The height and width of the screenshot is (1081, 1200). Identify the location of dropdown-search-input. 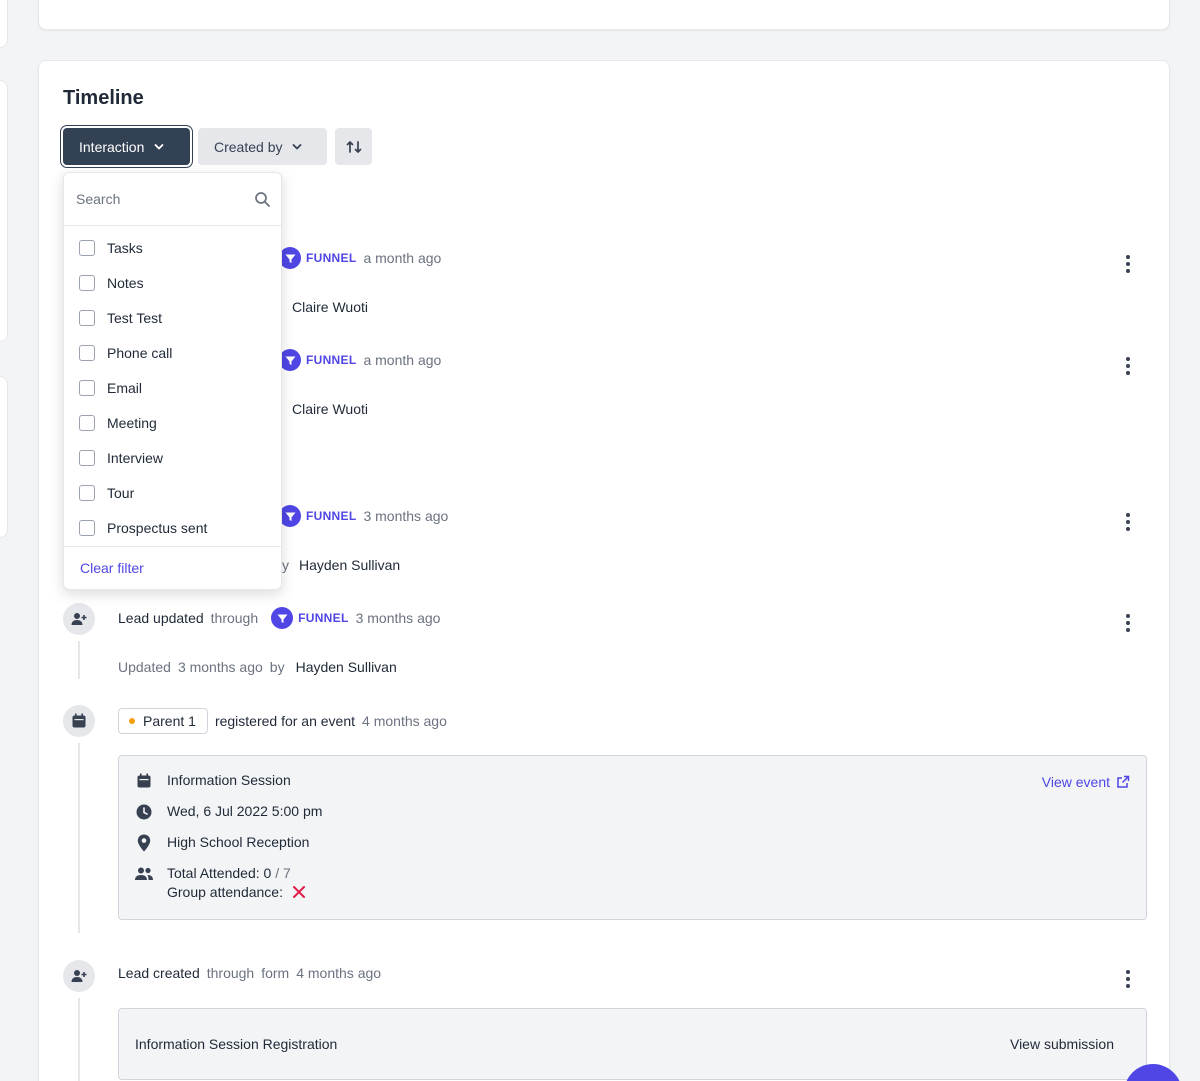
(149, 199).